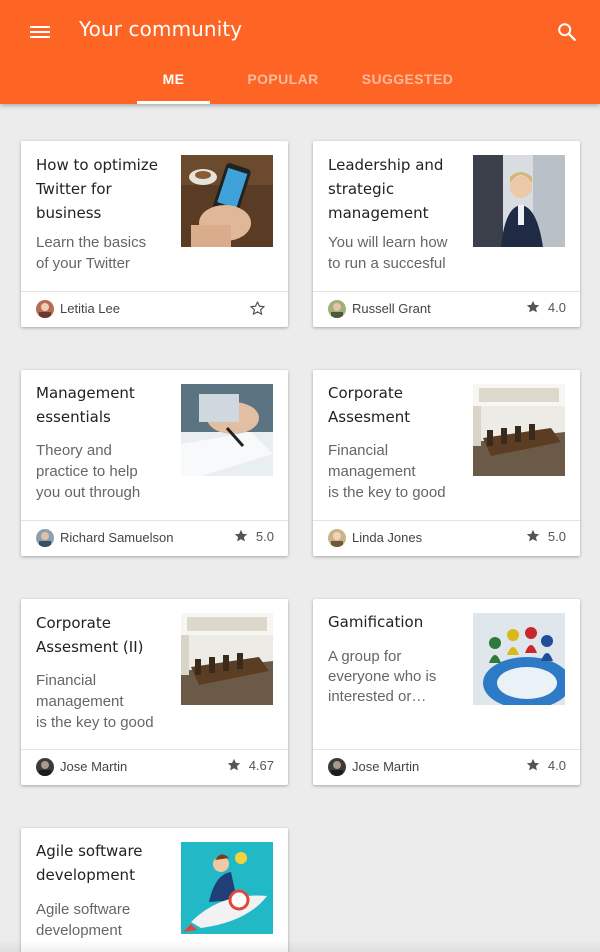  What do you see at coordinates (261, 765) in the screenshot?
I see `rating-value: 4.67` at bounding box center [261, 765].